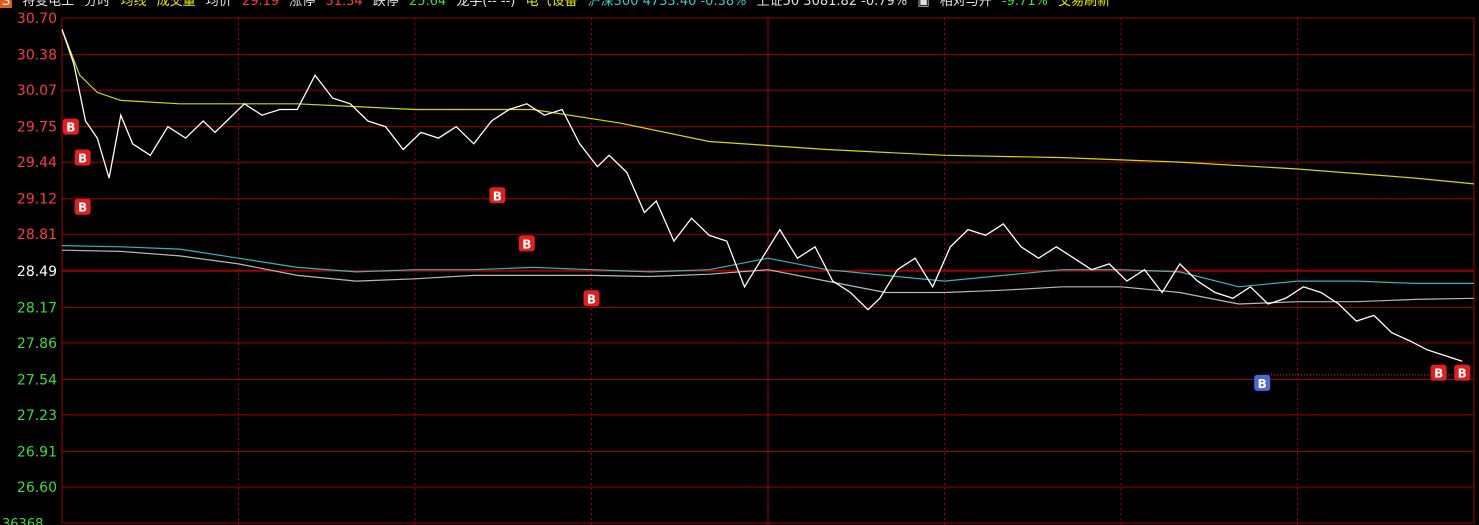 The image size is (1479, 525). What do you see at coordinates (37, 235) in the screenshot?
I see `y-tick-label: 28.81` at bounding box center [37, 235].